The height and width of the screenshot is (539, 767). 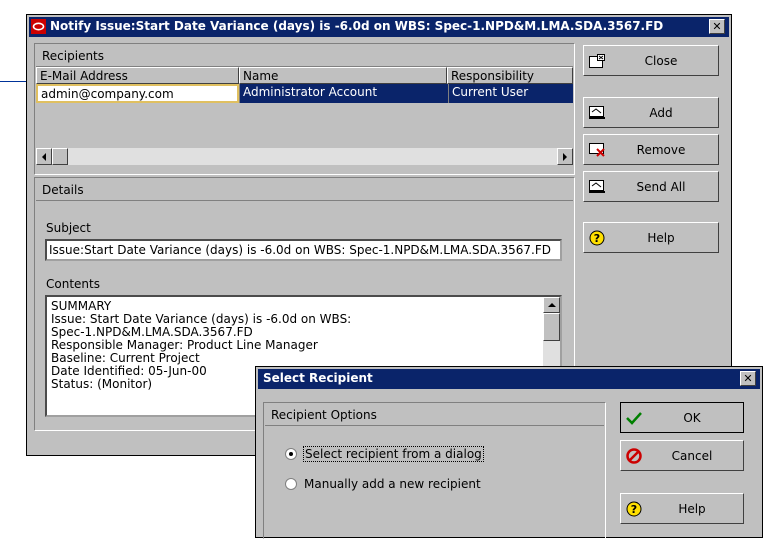 I want to click on ok-button: OK, so click(x=682, y=417).